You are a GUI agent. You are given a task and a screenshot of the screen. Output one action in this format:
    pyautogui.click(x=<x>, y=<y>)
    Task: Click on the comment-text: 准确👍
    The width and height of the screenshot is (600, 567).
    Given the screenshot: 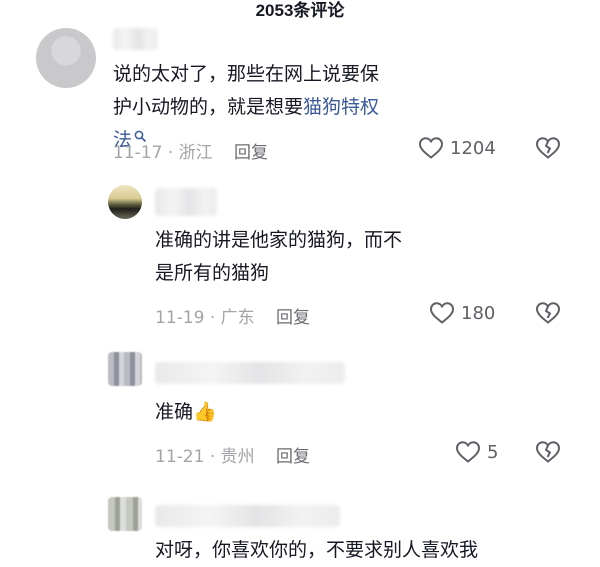 What is the action you would take?
    pyautogui.click(x=186, y=412)
    